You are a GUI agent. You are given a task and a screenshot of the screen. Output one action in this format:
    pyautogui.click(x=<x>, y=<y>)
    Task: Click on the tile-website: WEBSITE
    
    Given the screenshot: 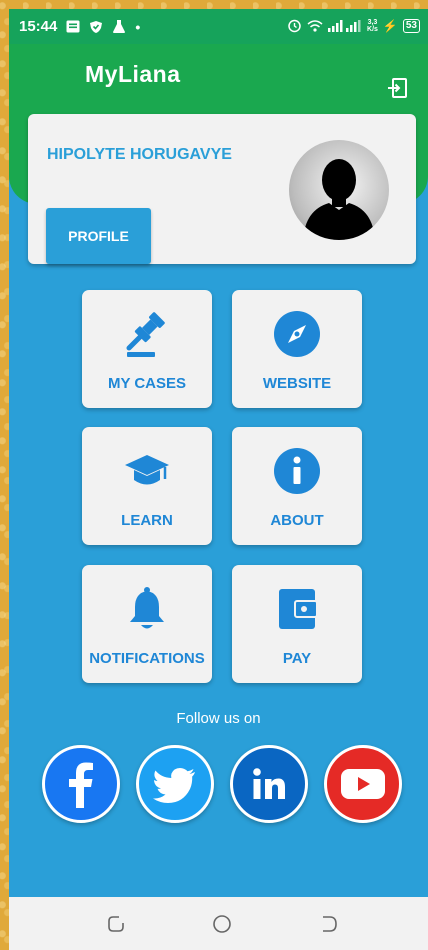 What is the action you would take?
    pyautogui.click(x=297, y=349)
    